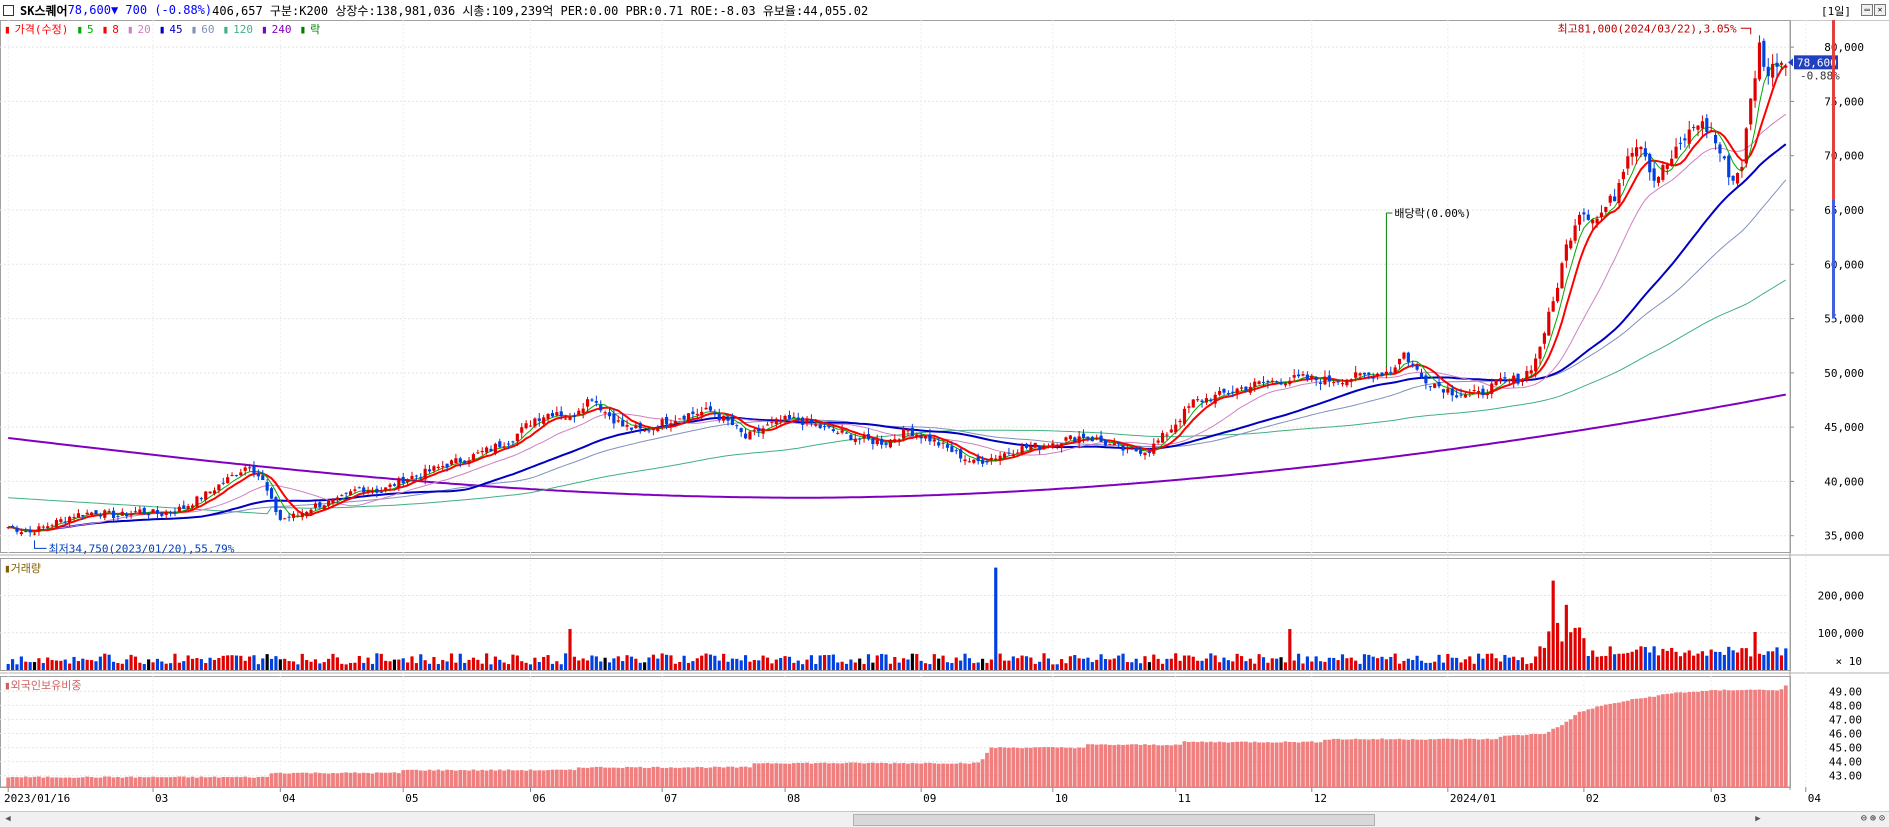  Describe the element at coordinates (1882, 818) in the screenshot. I see `zoom-reset-icon: ⊙` at that location.